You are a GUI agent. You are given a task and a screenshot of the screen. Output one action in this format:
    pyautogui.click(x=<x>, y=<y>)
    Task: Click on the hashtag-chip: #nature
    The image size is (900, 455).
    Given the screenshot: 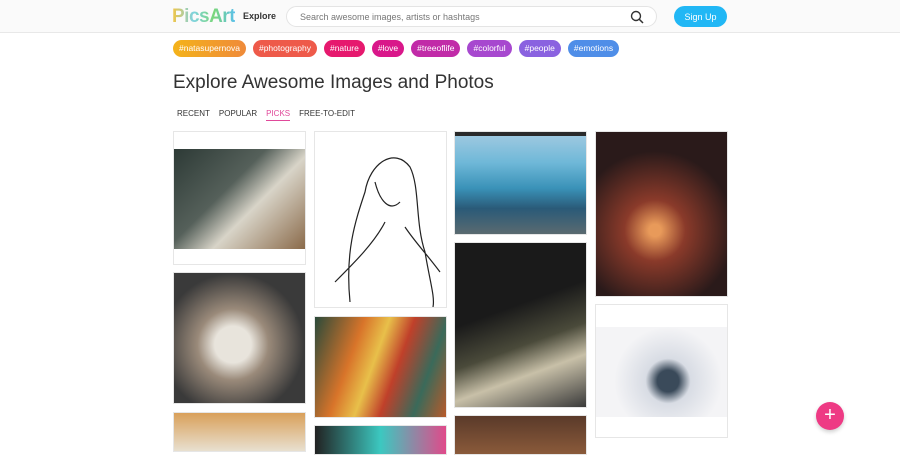 What is the action you would take?
    pyautogui.click(x=344, y=48)
    